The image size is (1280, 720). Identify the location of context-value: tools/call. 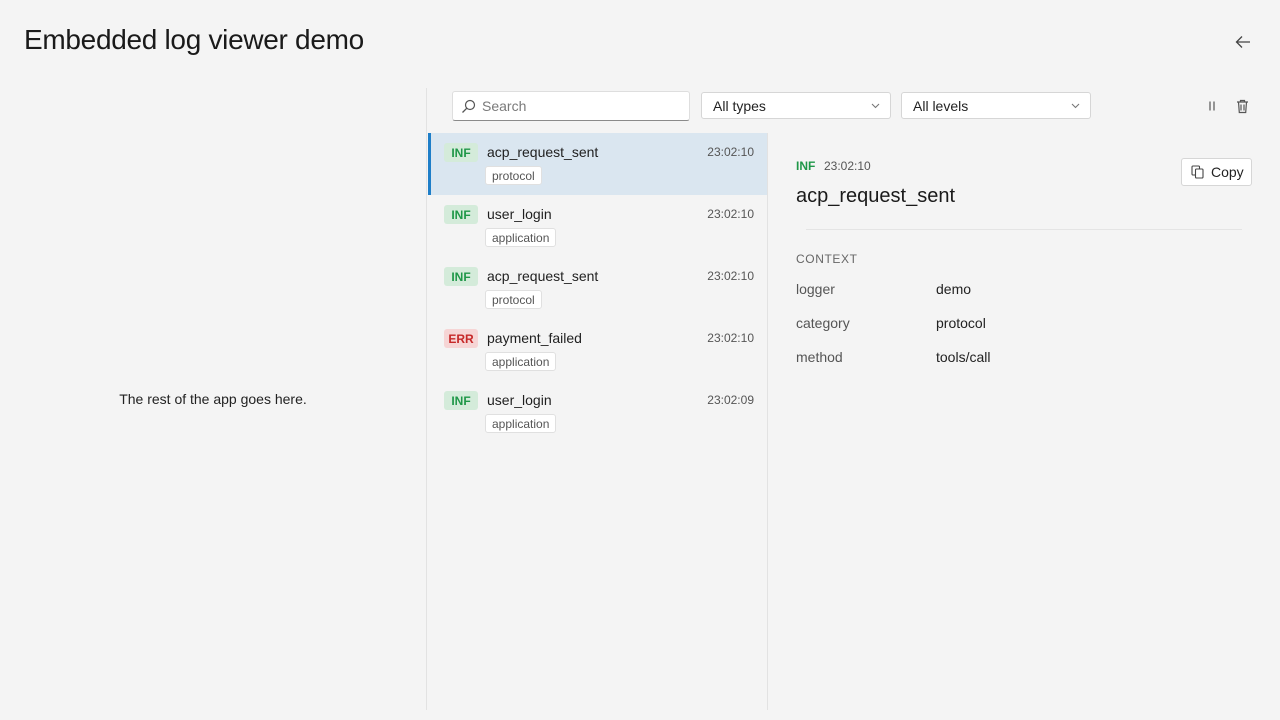
(963, 357).